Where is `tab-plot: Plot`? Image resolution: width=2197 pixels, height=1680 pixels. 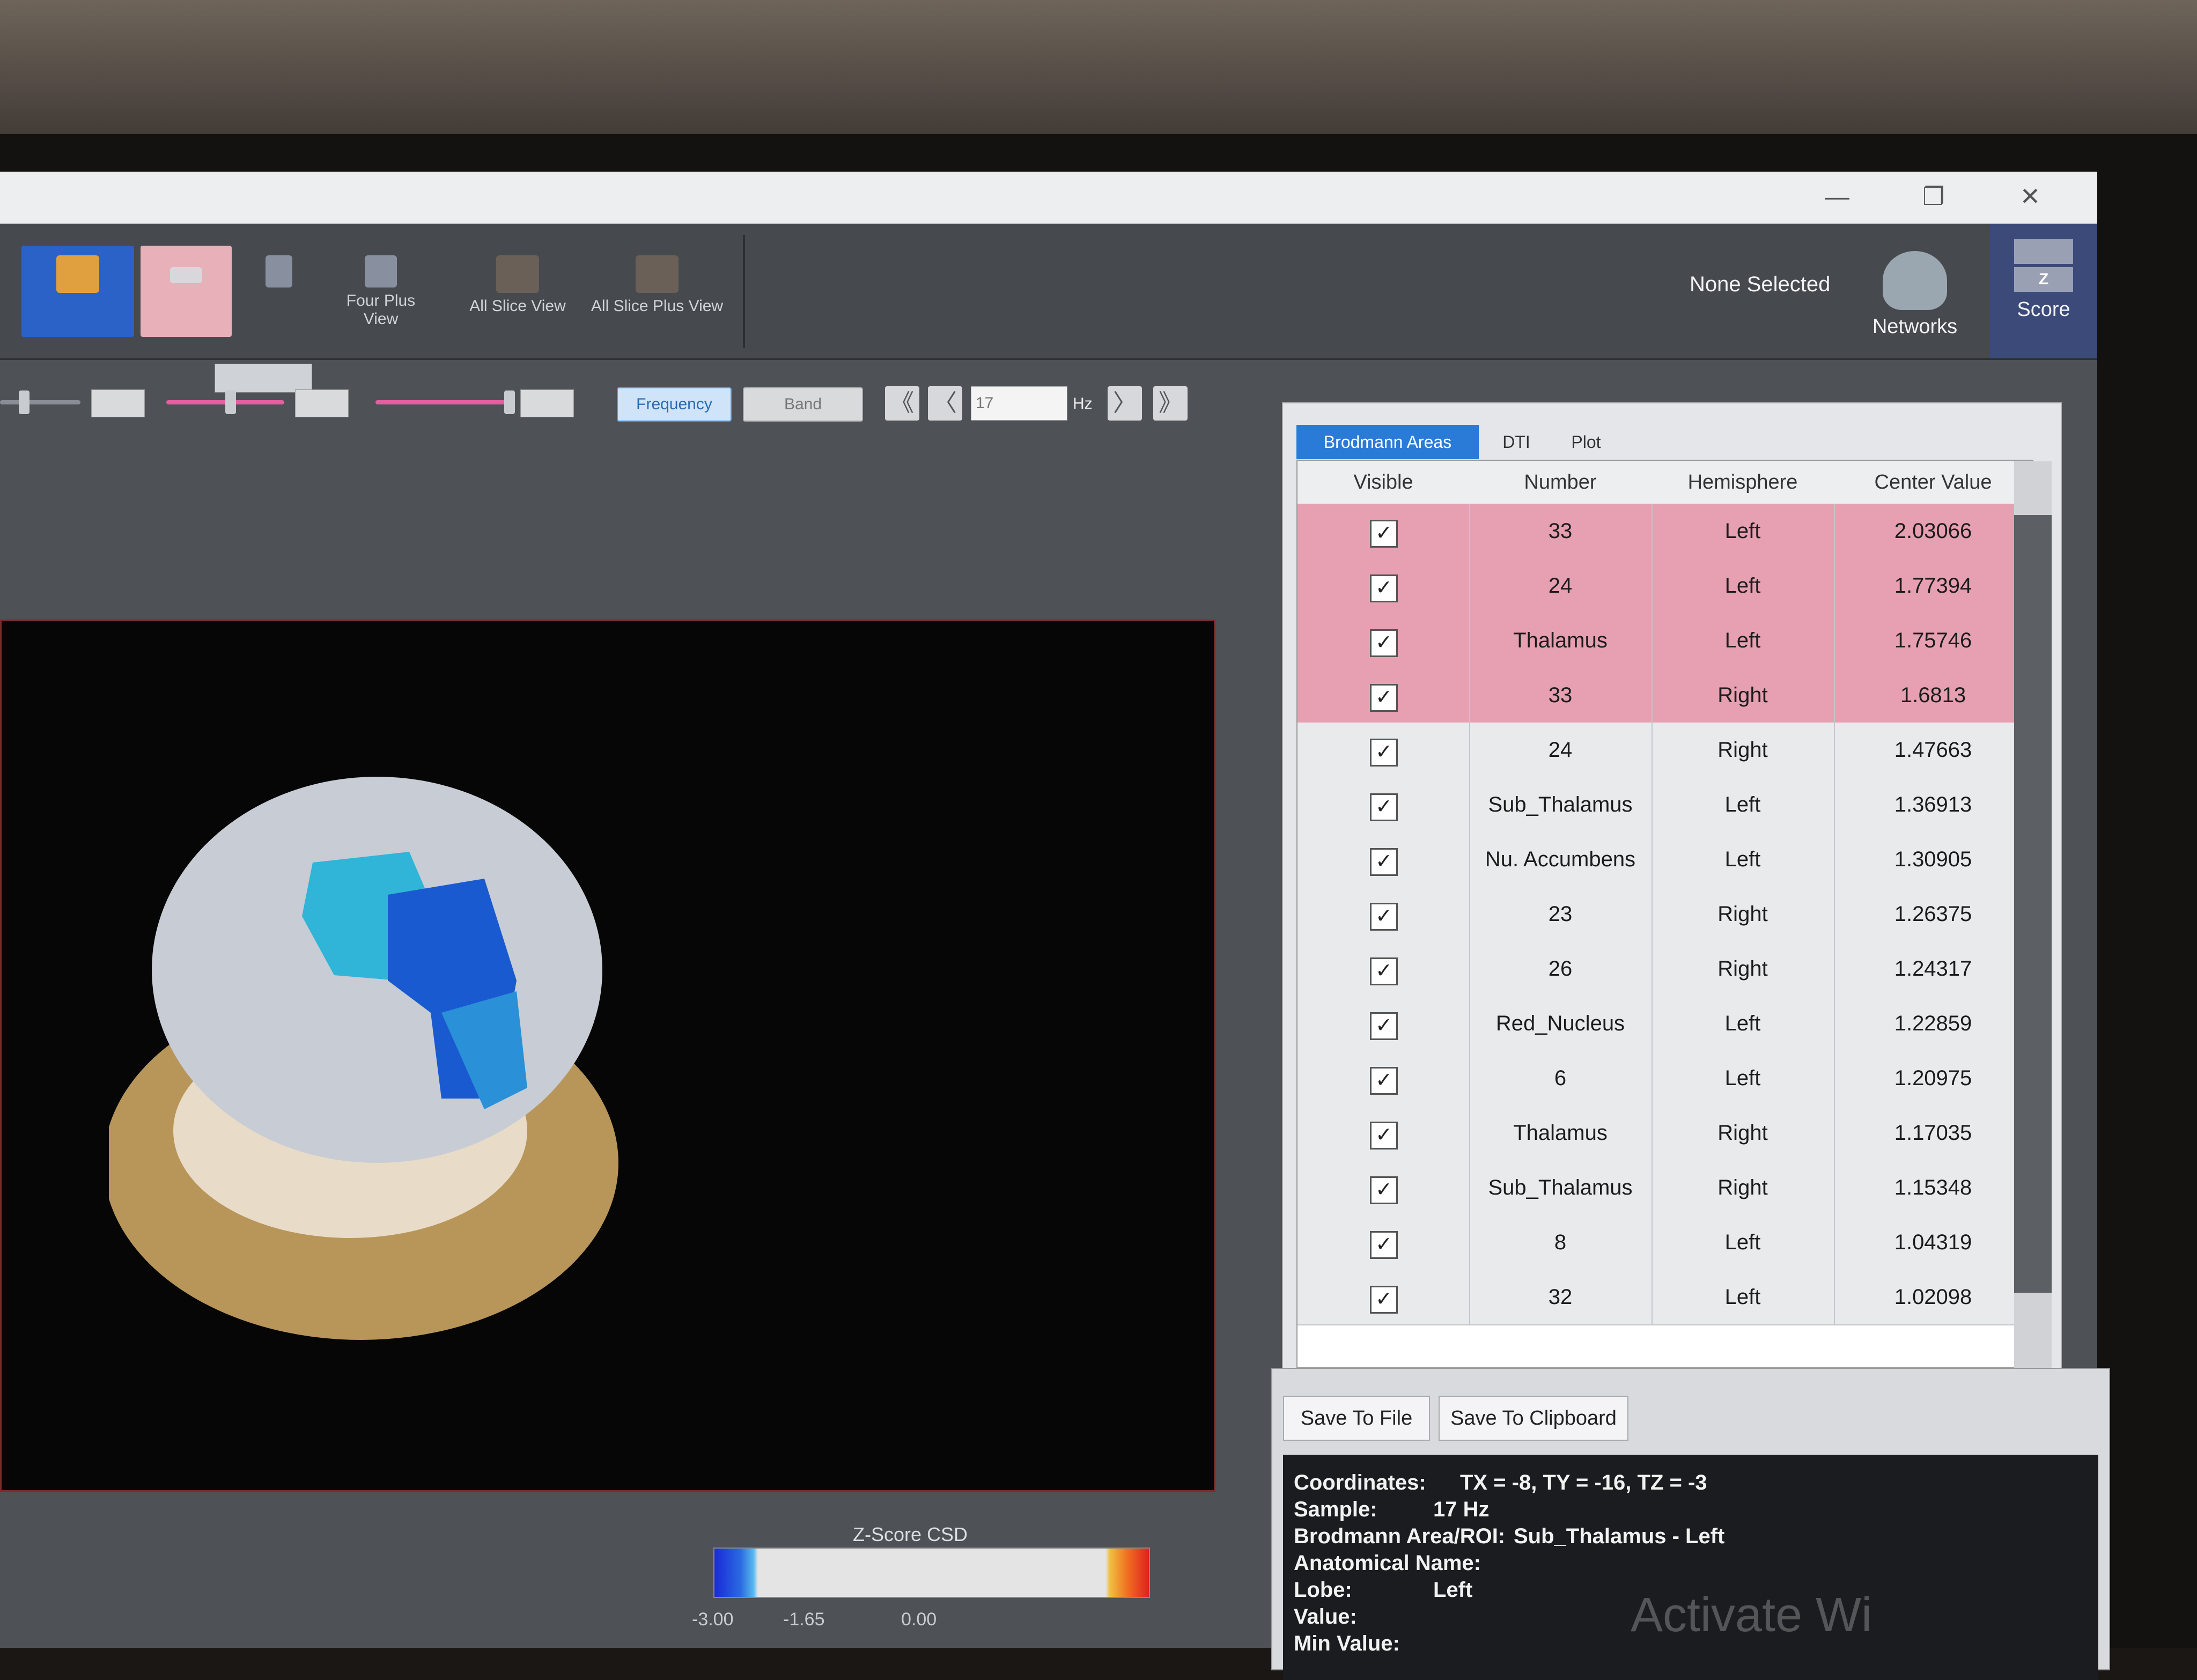
tab-plot: Plot is located at coordinates (1586, 442).